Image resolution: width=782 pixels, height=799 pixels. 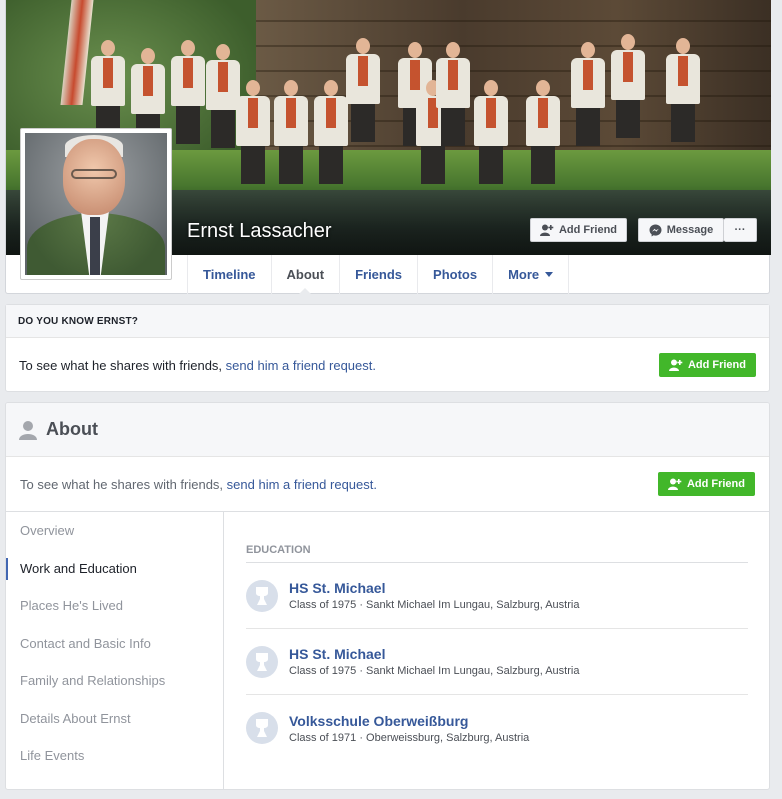 What do you see at coordinates (114, 531) in the screenshot?
I see `sidebar-item-overview: Overview` at bounding box center [114, 531].